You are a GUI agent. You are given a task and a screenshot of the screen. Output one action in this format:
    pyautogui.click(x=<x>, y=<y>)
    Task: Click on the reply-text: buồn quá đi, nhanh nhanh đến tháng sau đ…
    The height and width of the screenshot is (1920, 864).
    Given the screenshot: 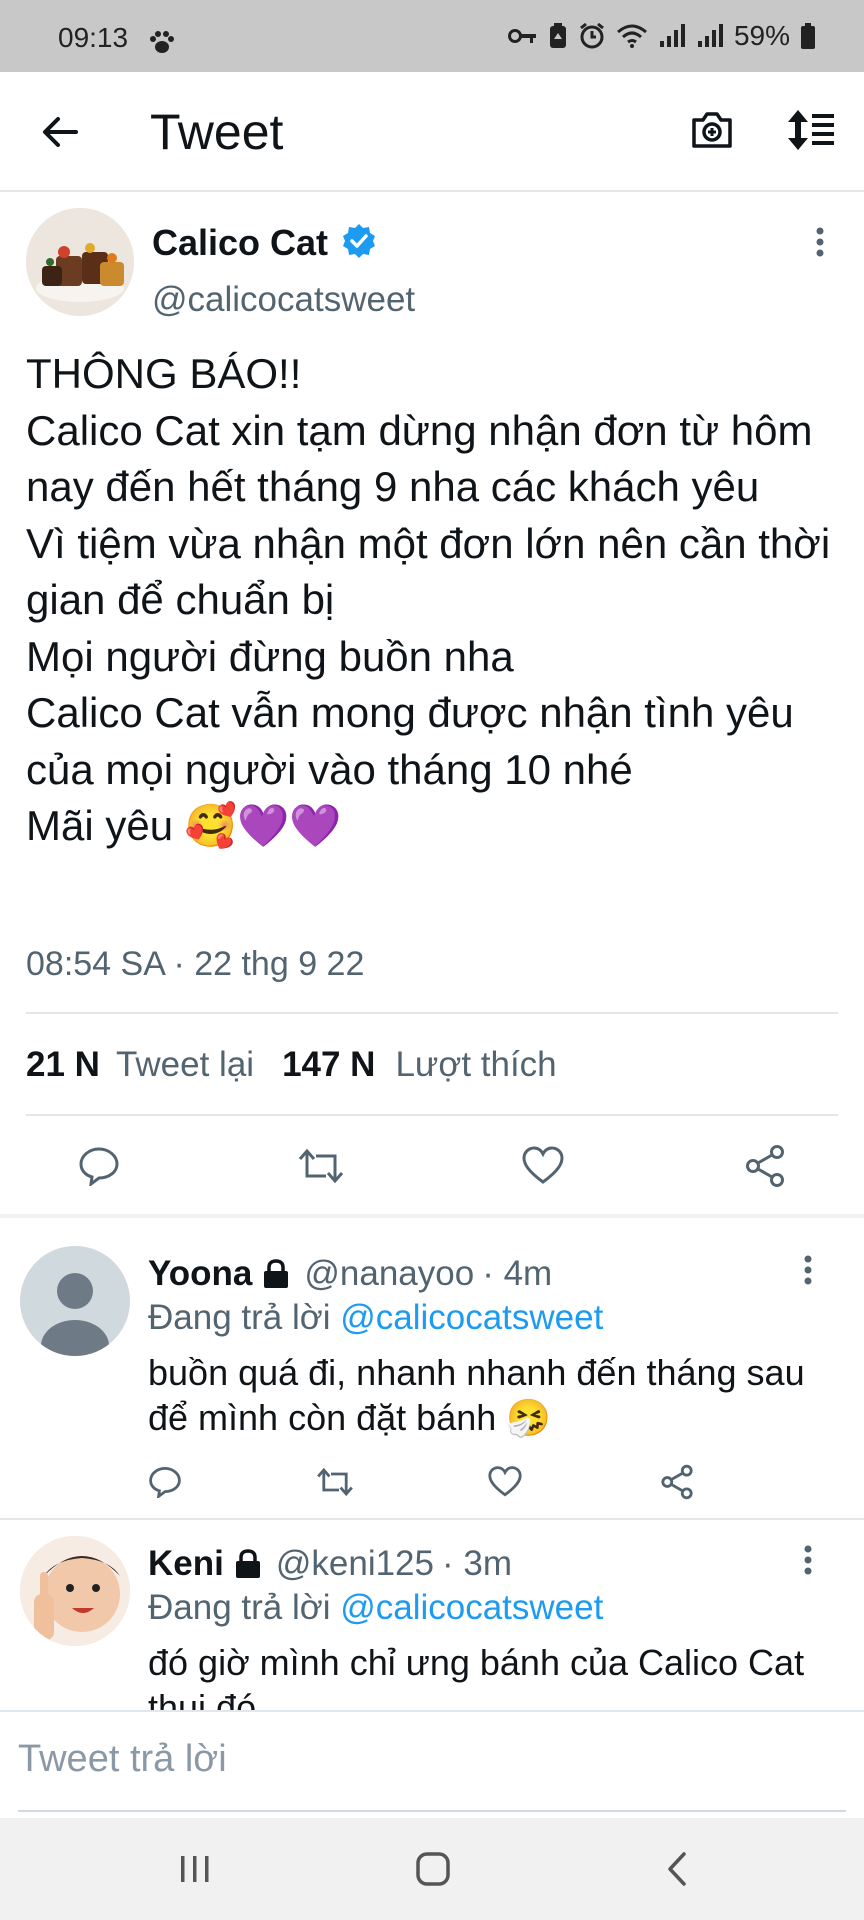 What is the action you would take?
    pyautogui.click(x=476, y=1395)
    